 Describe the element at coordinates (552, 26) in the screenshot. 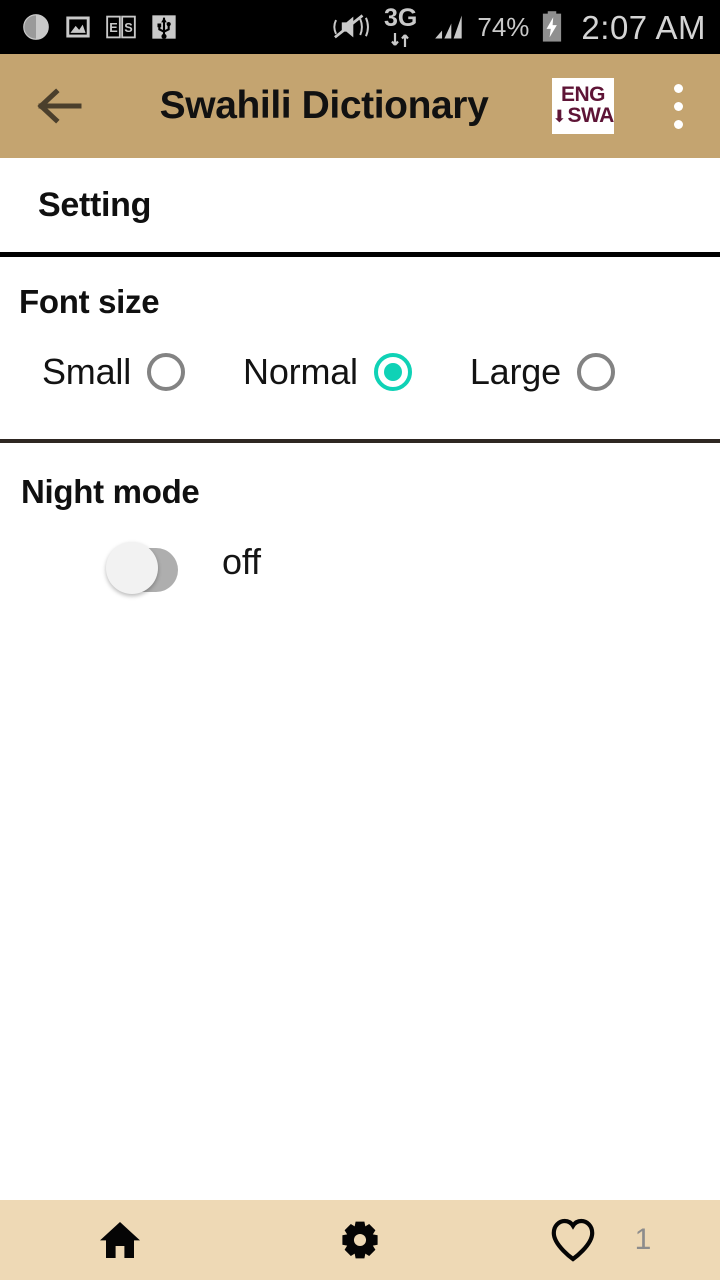

I see `battery-charging-icon` at that location.